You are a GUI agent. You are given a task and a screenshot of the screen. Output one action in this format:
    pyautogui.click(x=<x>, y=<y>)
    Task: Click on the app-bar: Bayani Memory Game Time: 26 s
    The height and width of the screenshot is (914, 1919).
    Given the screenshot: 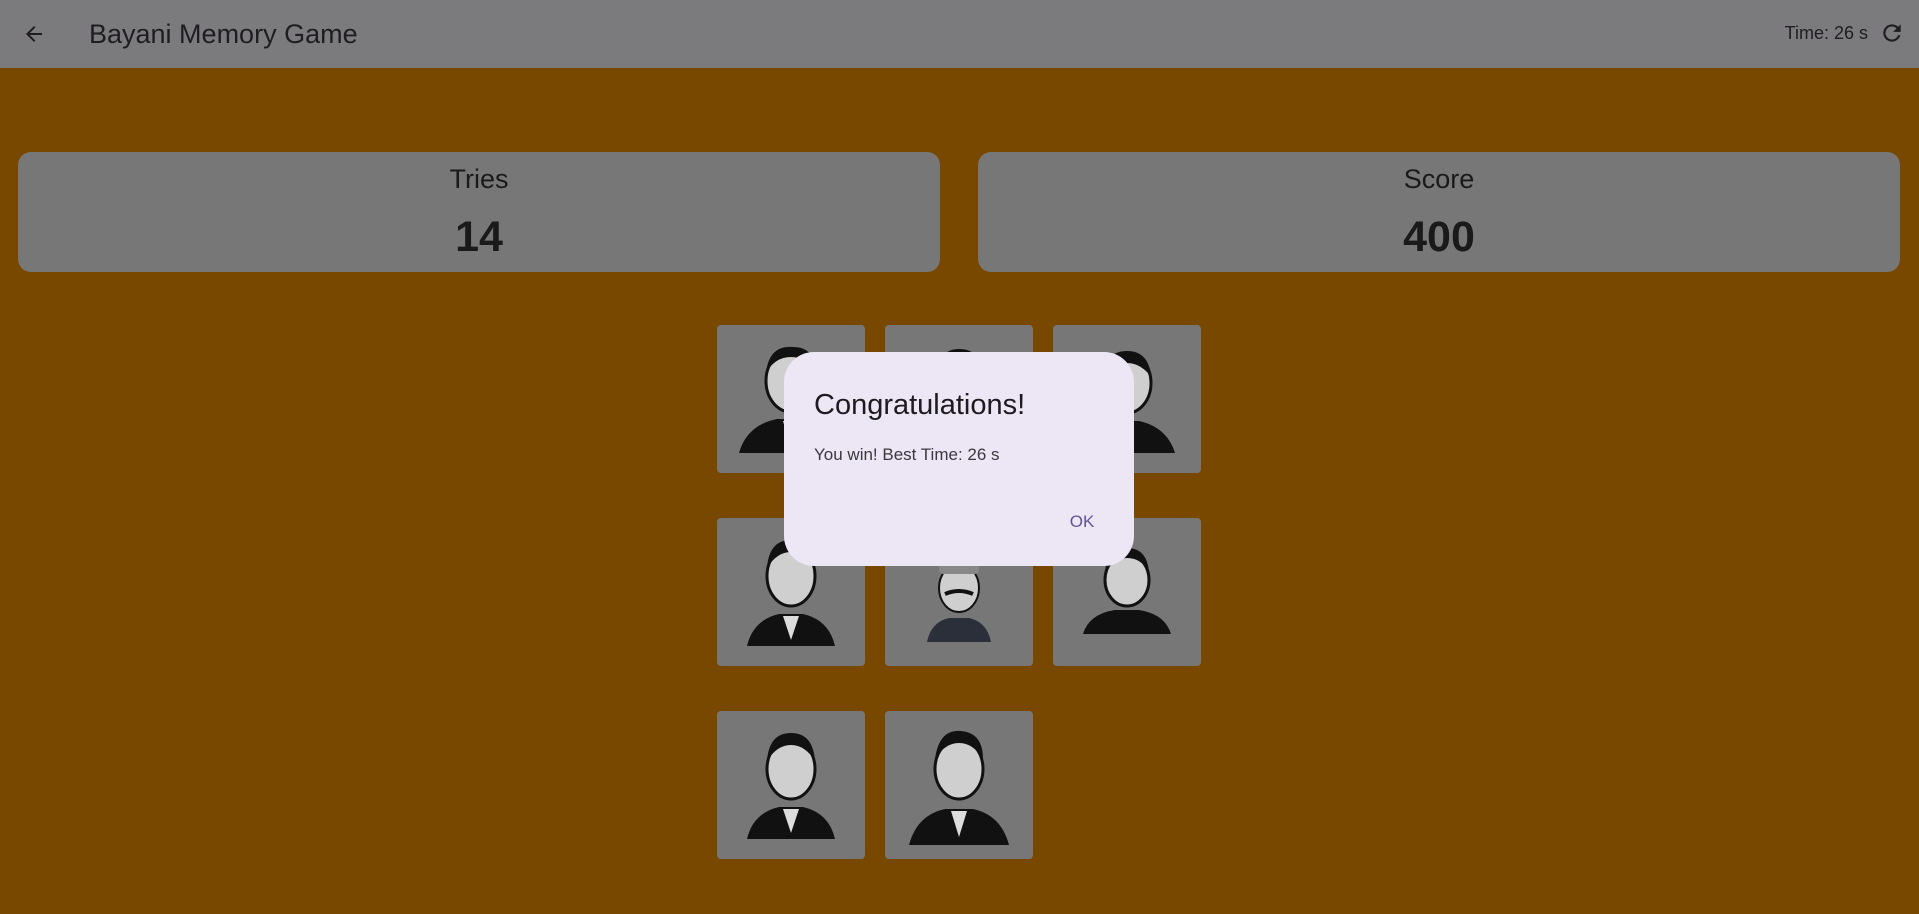 What is the action you would take?
    pyautogui.click(x=959, y=34)
    